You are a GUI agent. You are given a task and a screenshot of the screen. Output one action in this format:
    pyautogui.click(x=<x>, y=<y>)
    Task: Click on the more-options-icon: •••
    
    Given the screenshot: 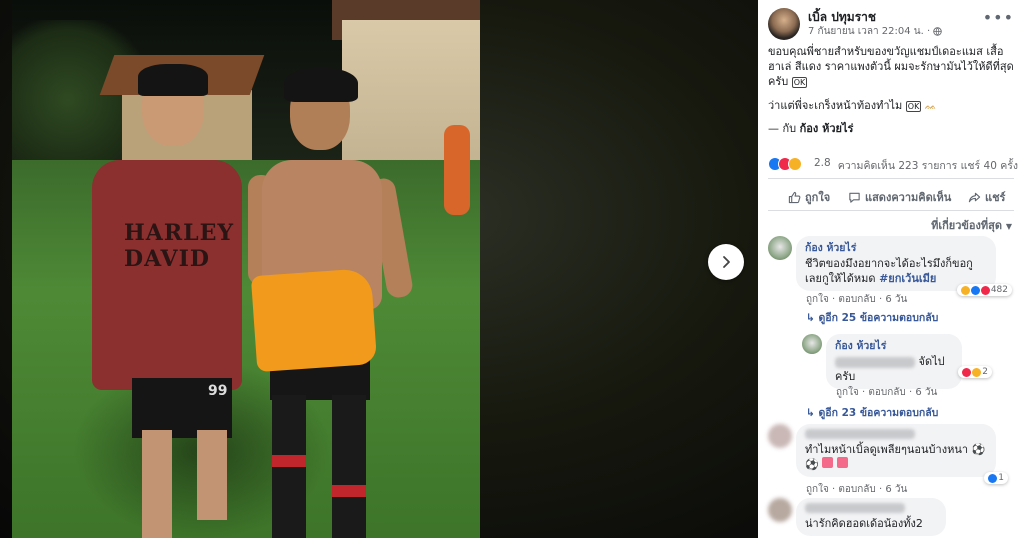 What is the action you would take?
    pyautogui.click(x=998, y=17)
    